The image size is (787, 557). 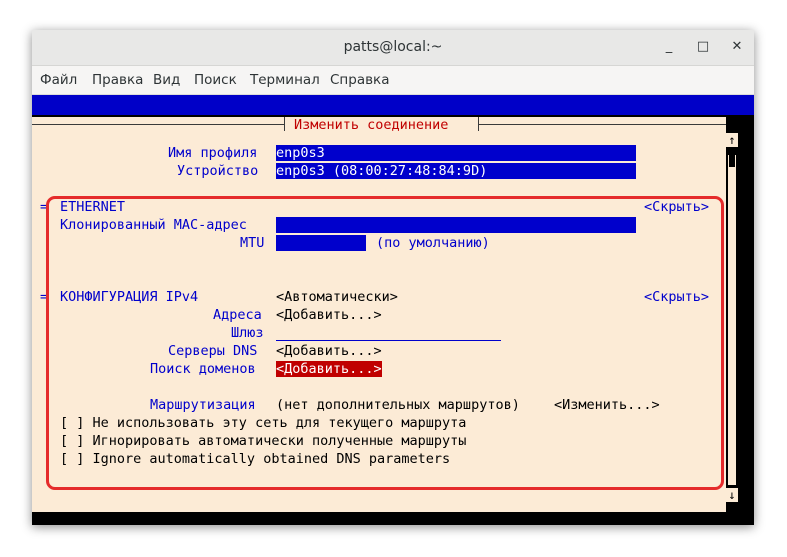 I want to click on device-field: enp0s3 (08:00:27:48:84:9D), so click(x=456, y=171).